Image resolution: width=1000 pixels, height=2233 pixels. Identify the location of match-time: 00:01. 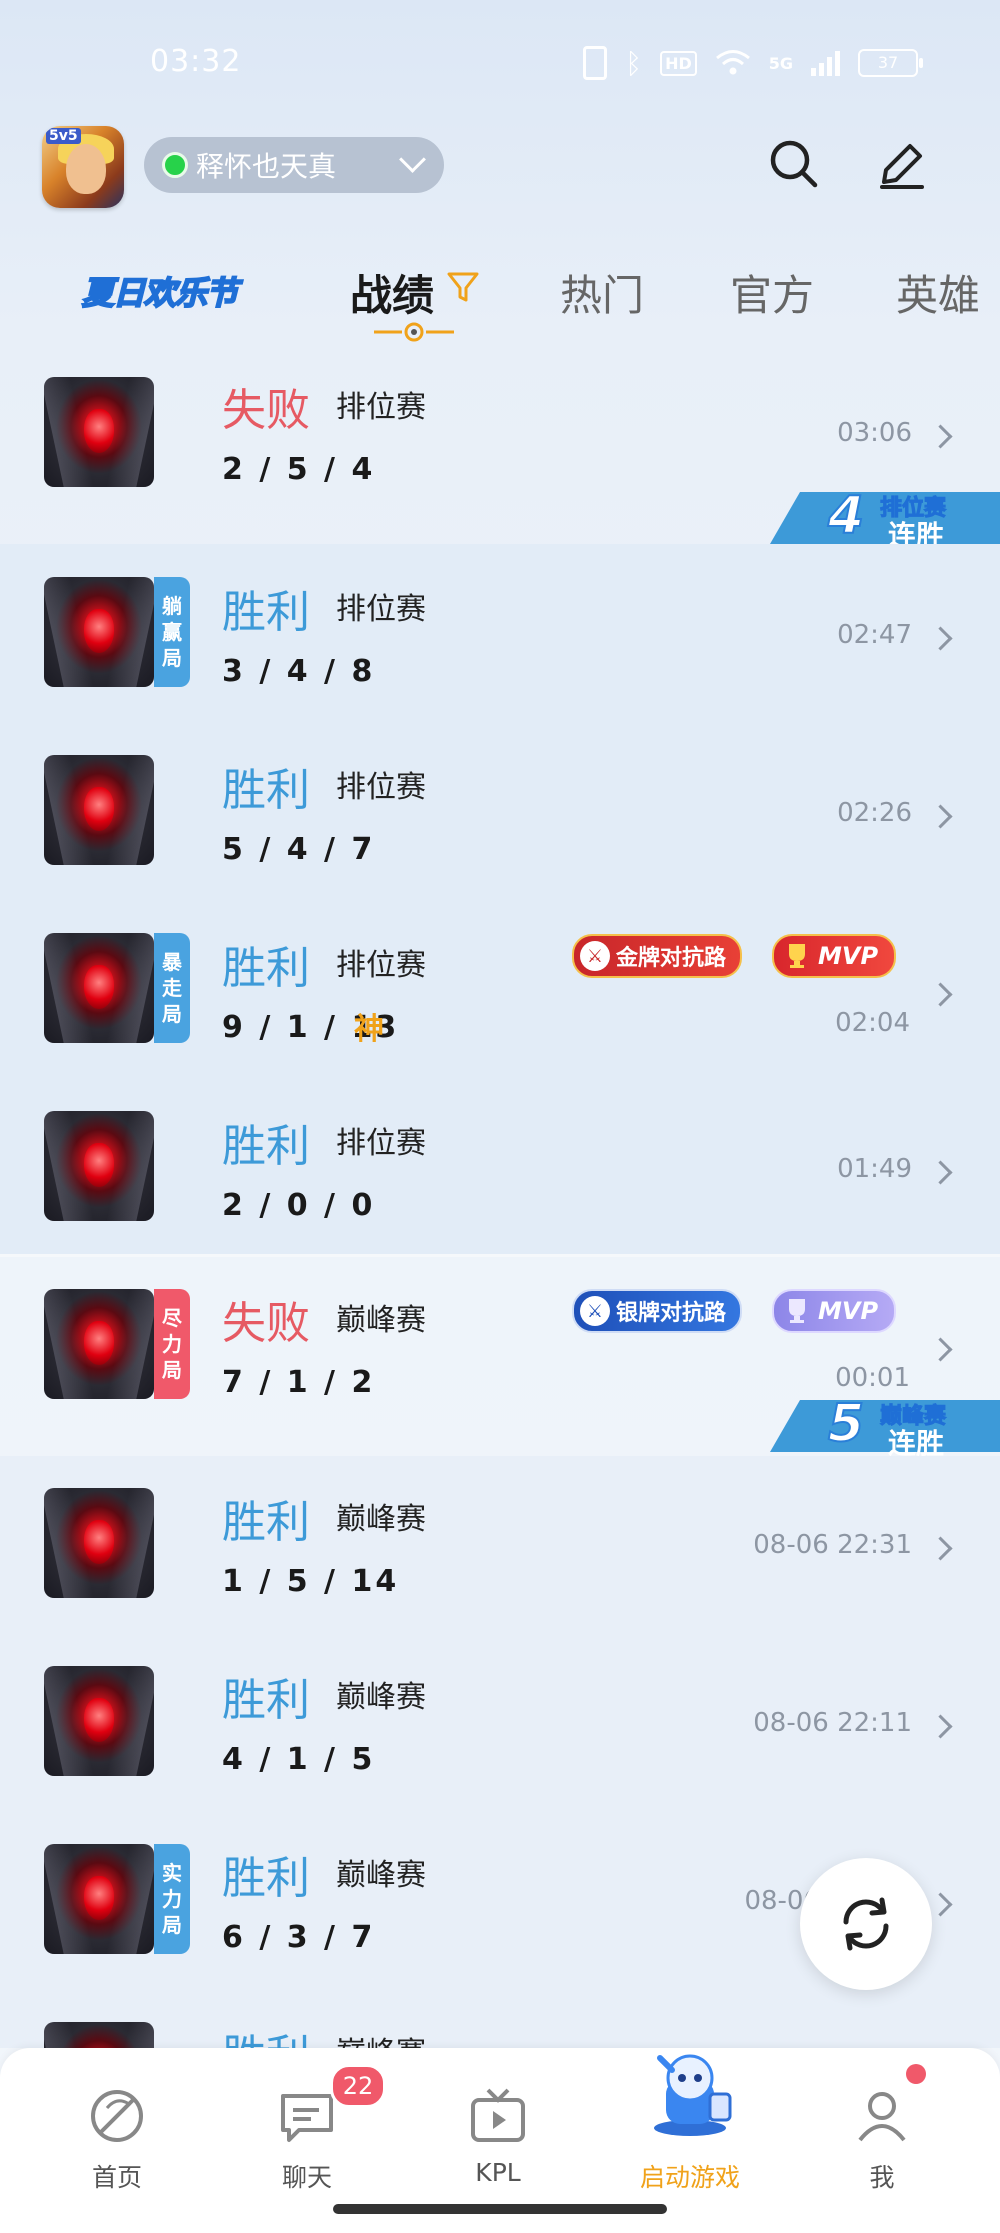
(872, 1378).